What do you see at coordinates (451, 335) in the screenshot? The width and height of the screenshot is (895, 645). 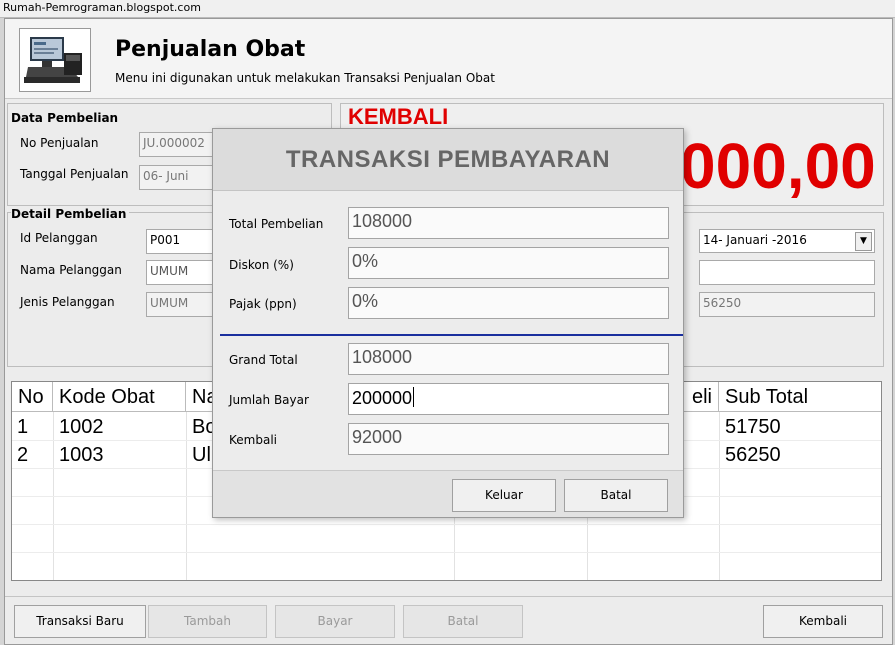 I see `dialog-separator` at bounding box center [451, 335].